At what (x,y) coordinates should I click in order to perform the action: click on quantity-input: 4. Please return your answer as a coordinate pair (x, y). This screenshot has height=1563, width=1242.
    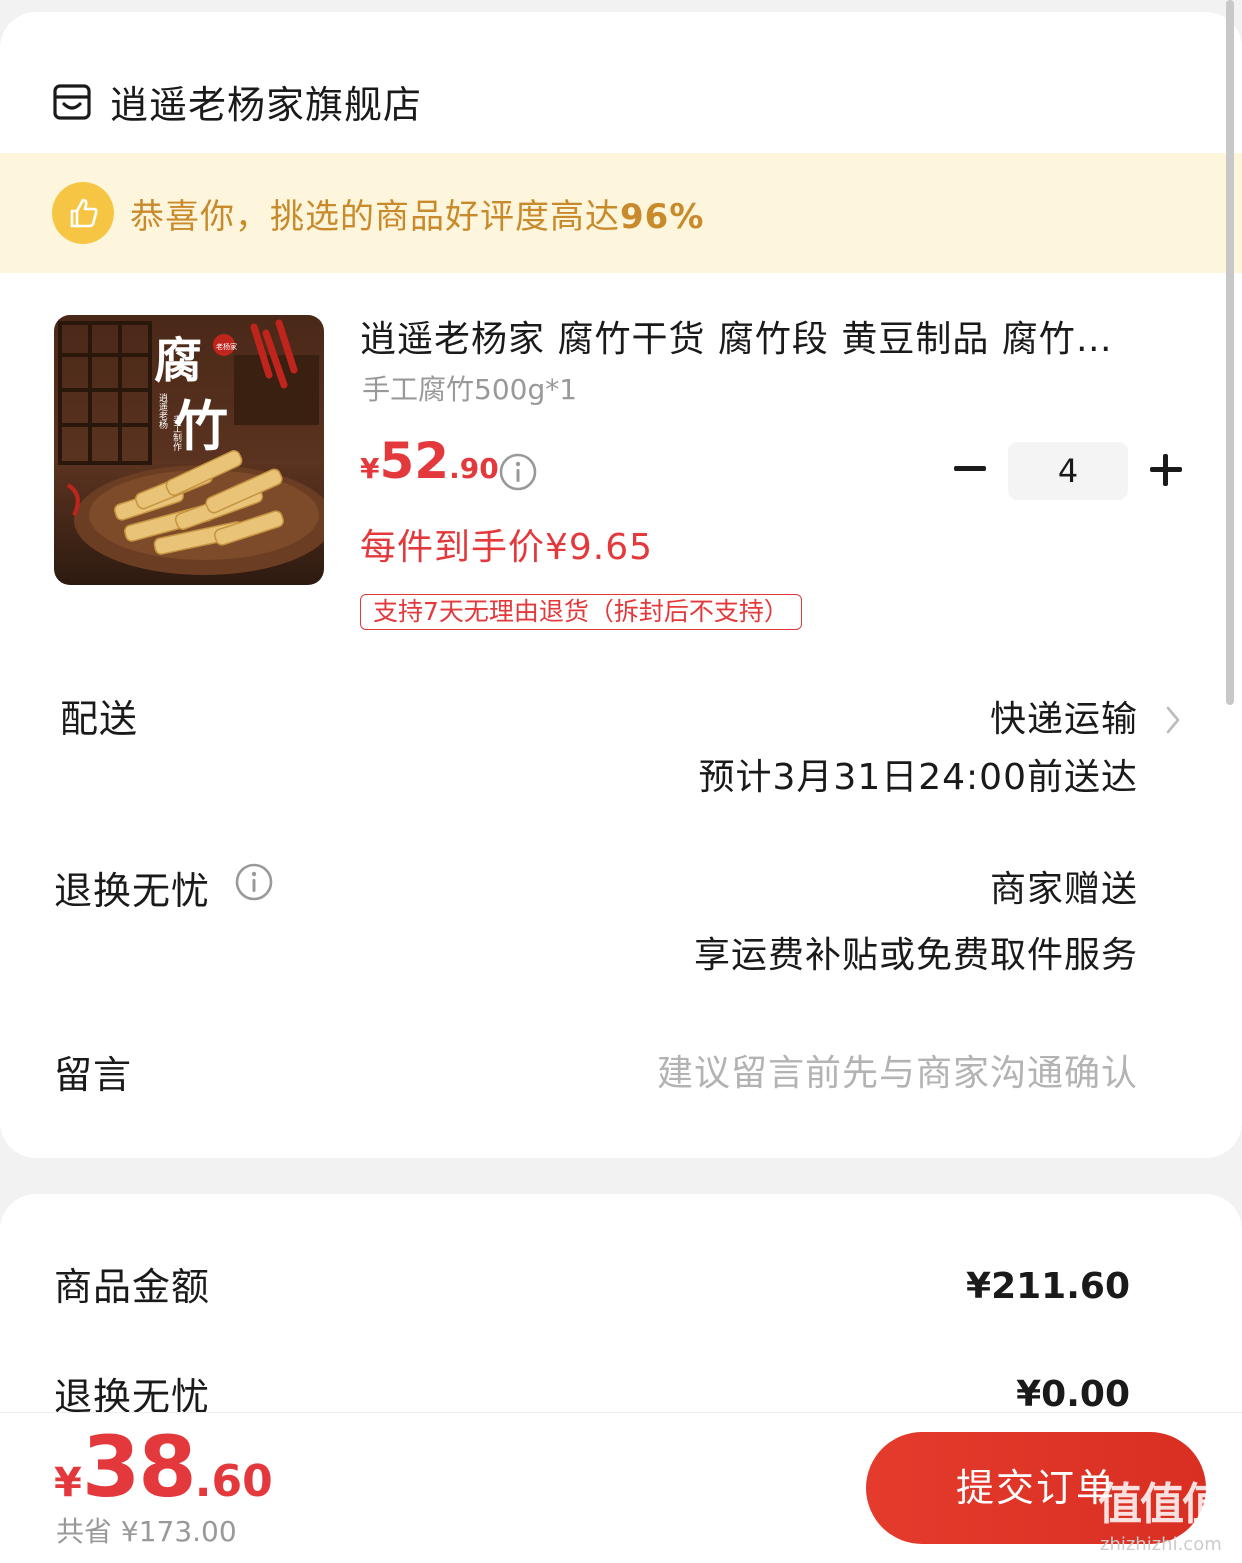
    Looking at the image, I should click on (1068, 471).